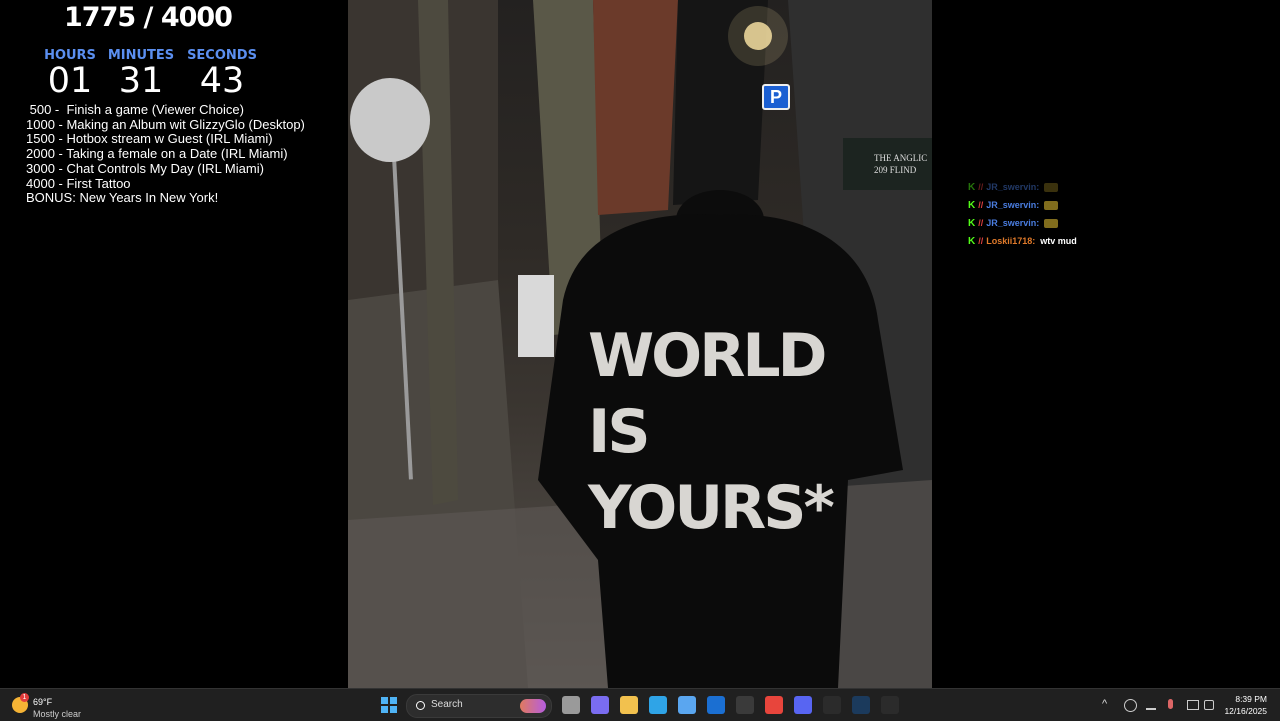 The height and width of the screenshot is (721, 1280). I want to click on network-icon, so click(1193, 705).